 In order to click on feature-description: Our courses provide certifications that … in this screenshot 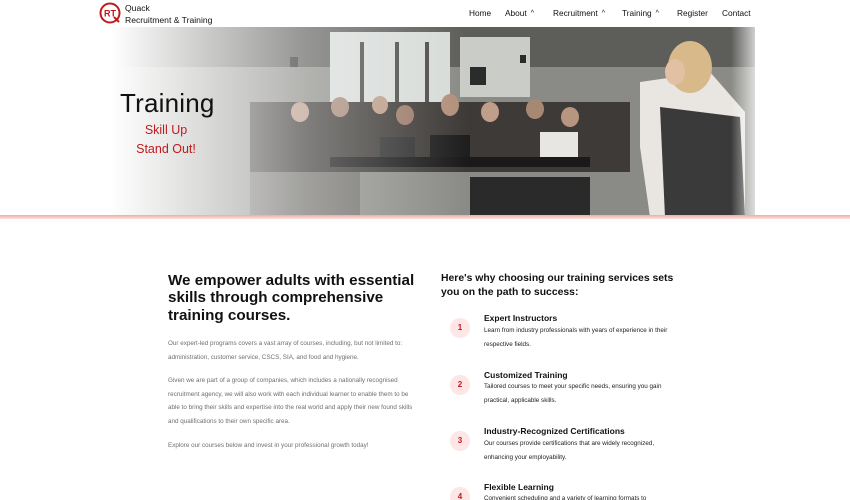, I will do `click(569, 450)`.